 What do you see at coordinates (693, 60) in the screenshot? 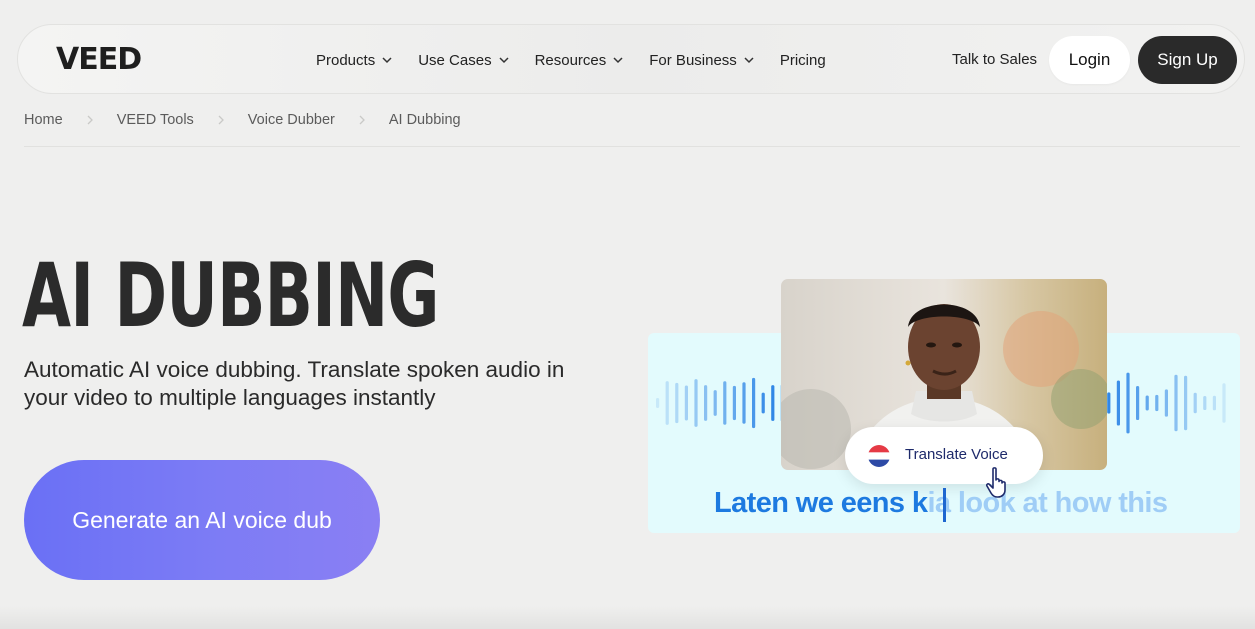
I see `menu-for-business-label: For Business` at bounding box center [693, 60].